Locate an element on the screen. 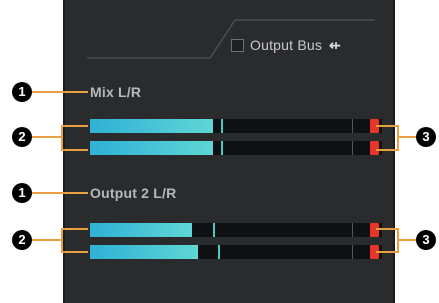 Image resolution: width=439 pixels, height=303 pixels. meter-mix-right is located at coordinates (236, 148).